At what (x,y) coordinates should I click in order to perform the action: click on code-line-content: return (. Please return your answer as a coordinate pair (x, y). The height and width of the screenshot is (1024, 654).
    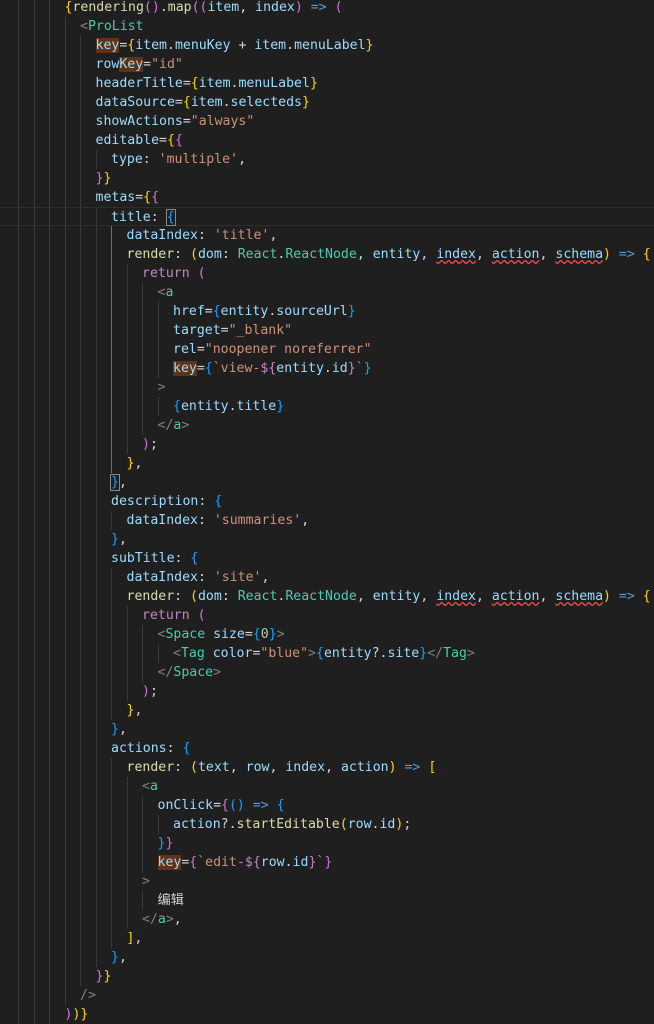
    Looking at the image, I should click on (174, 273).